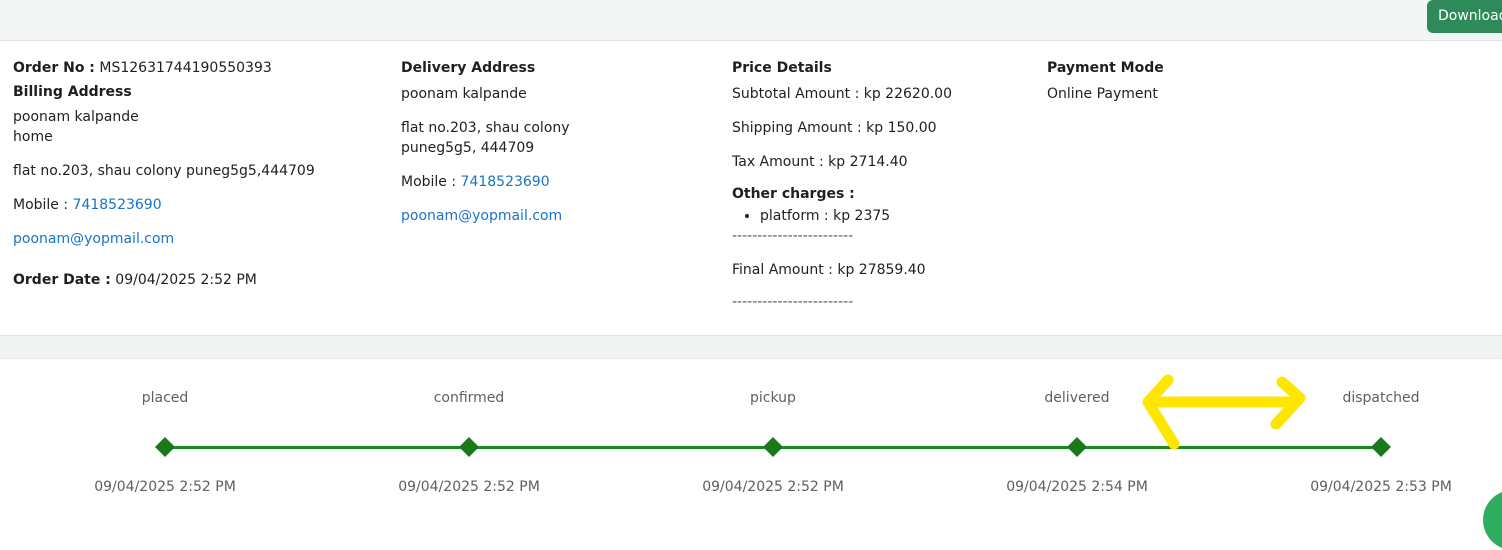  I want to click on order-number-row: Order No : MS12631744190550393, so click(203, 68).